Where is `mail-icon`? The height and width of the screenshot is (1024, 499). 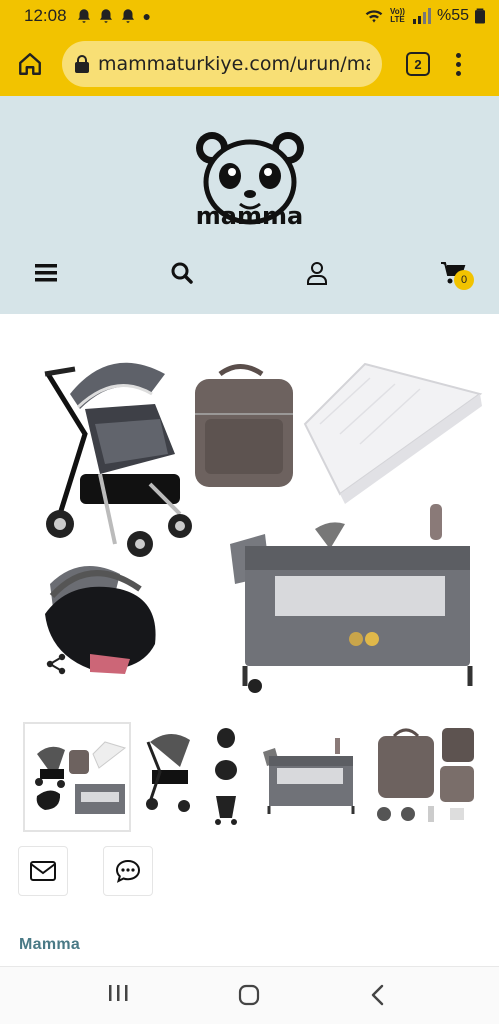
mail-icon is located at coordinates (43, 871).